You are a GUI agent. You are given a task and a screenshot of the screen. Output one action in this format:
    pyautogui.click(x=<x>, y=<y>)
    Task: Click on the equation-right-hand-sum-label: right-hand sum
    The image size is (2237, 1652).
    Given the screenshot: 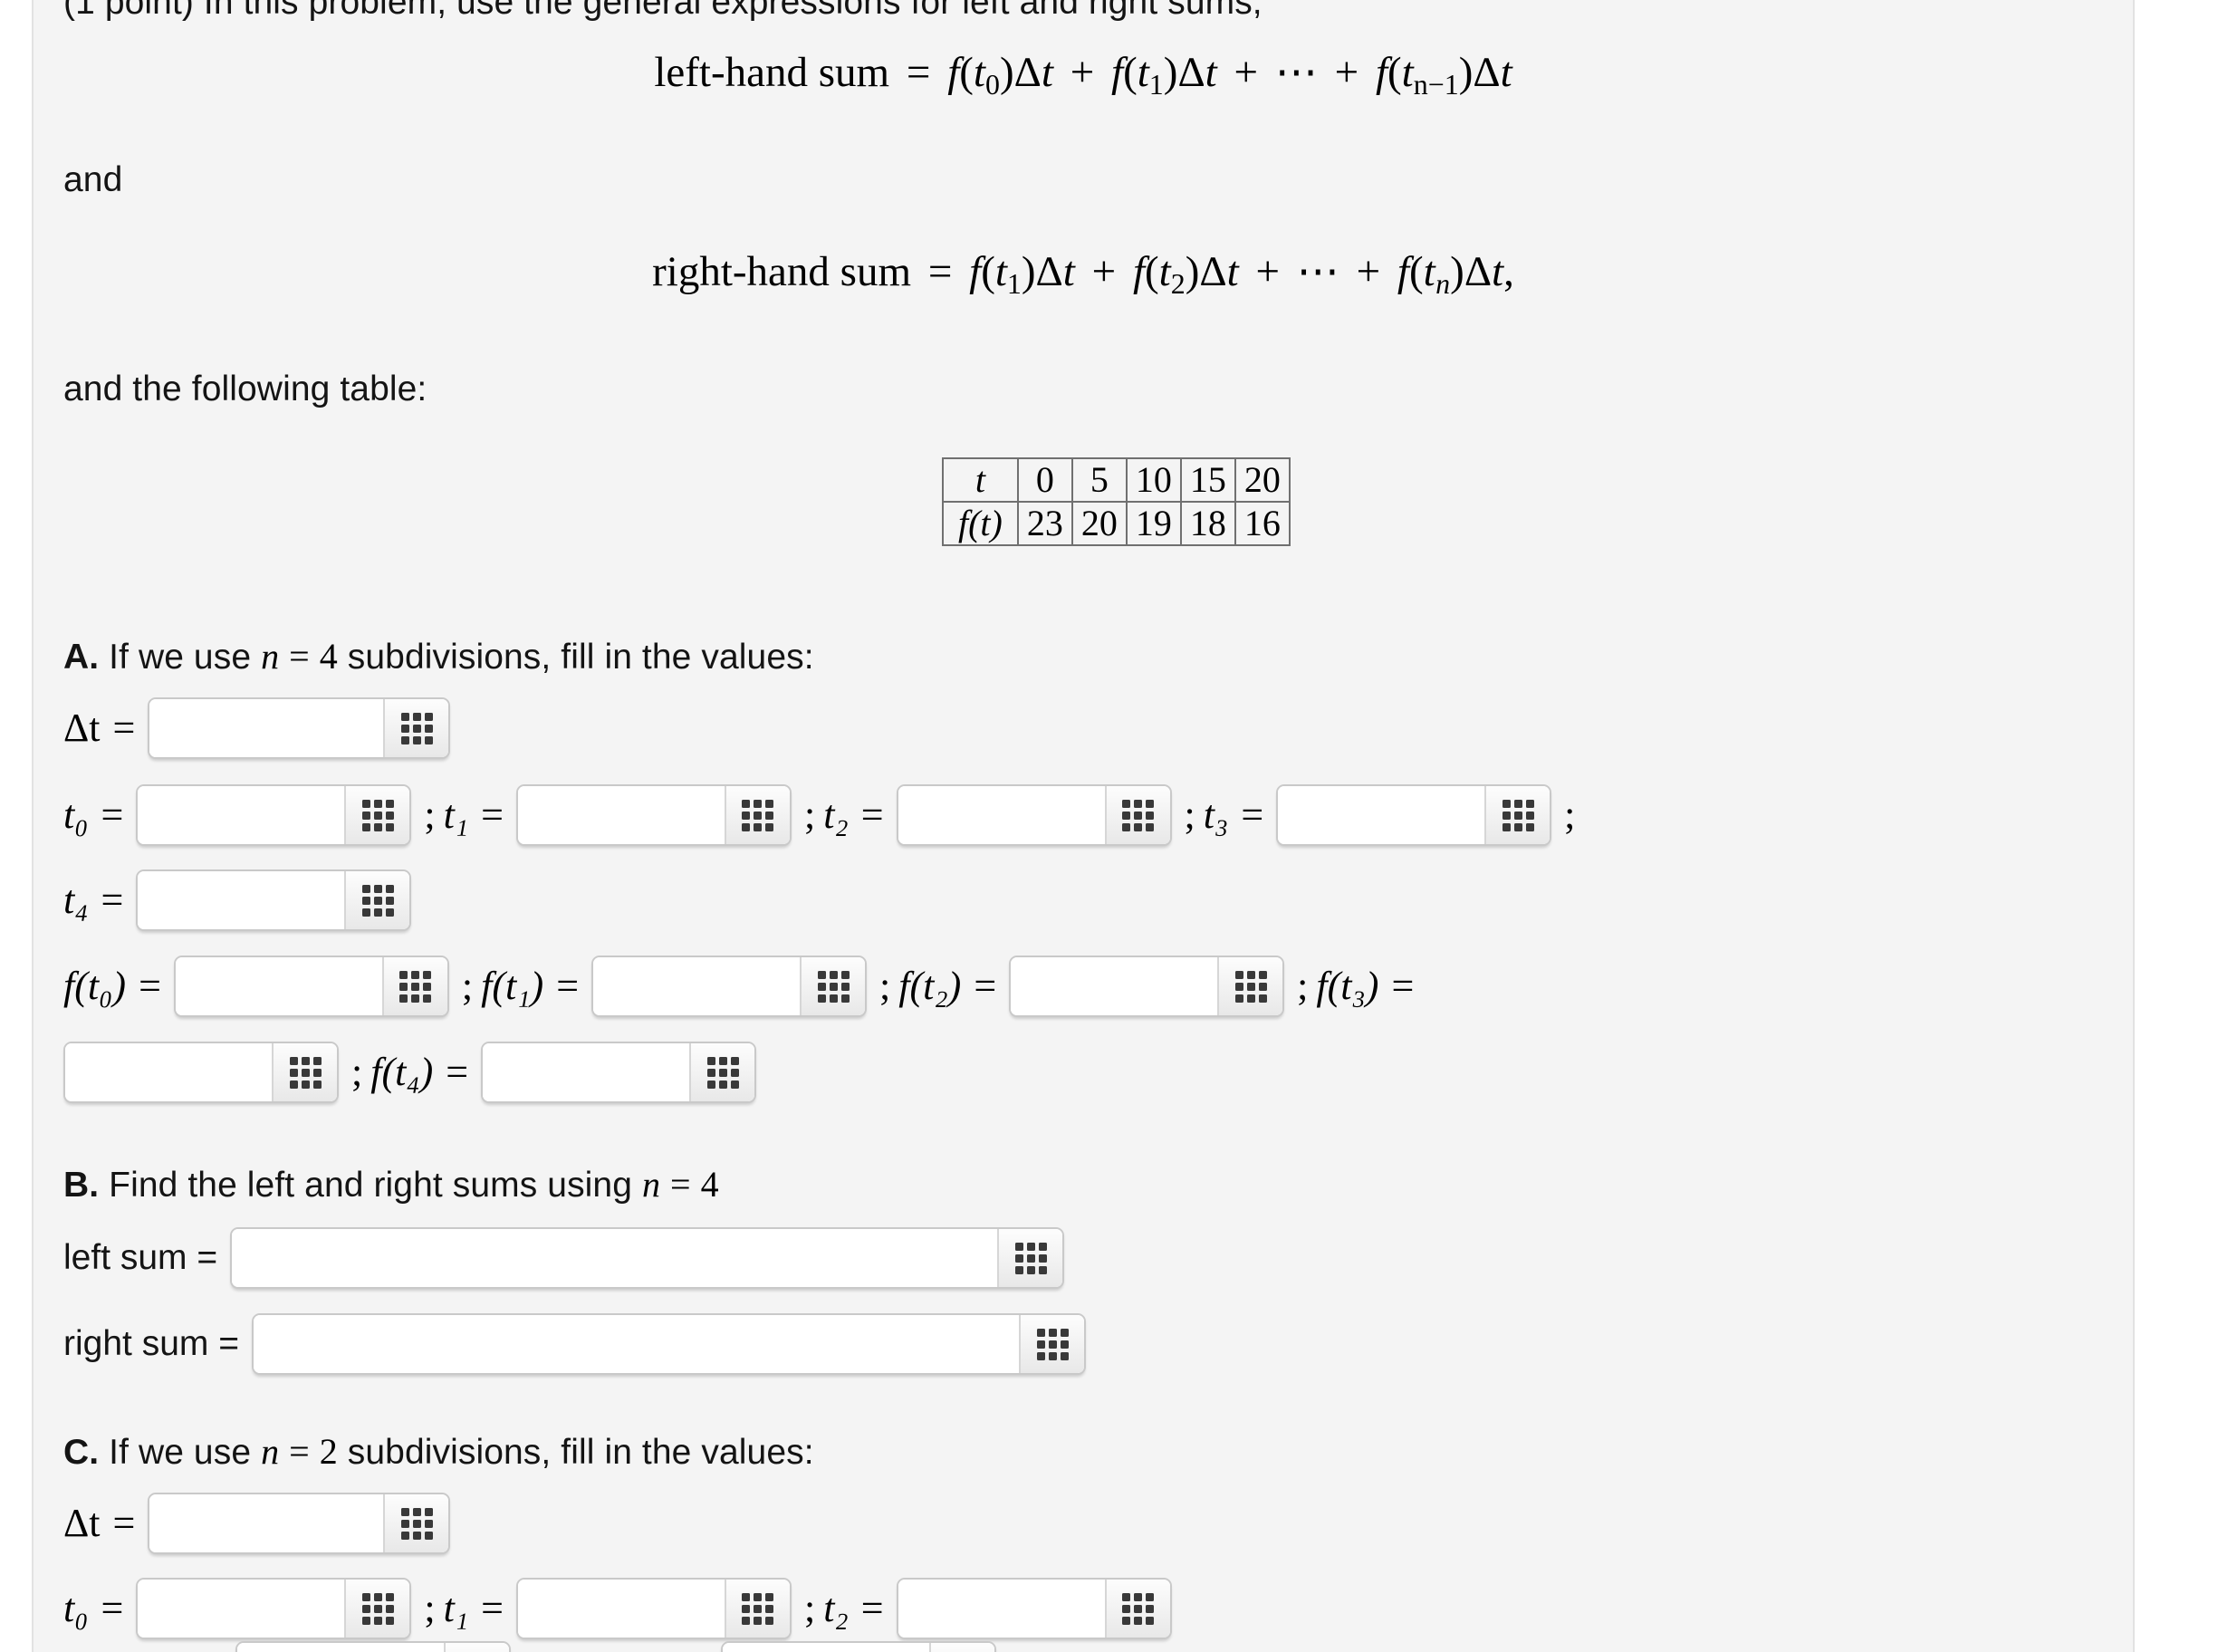 What is the action you would take?
    pyautogui.click(x=782, y=271)
    